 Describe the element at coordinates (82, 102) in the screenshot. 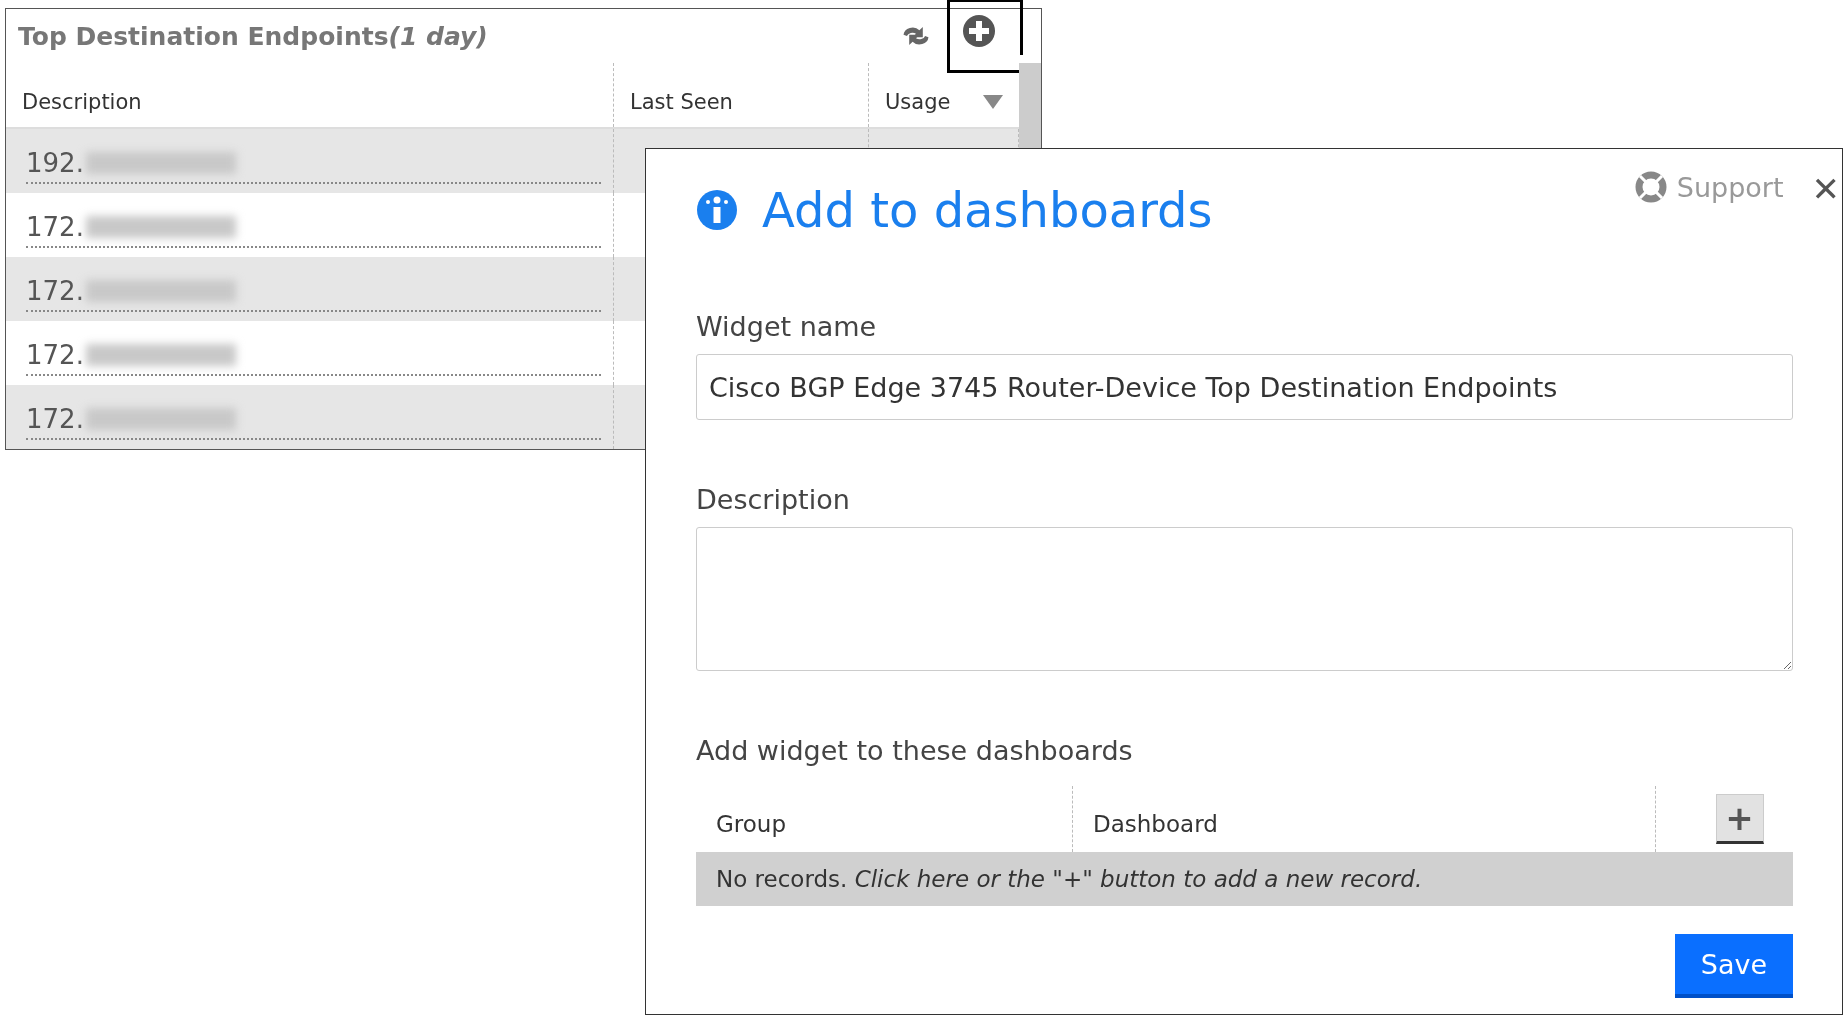

I see `column-header: Description` at that location.